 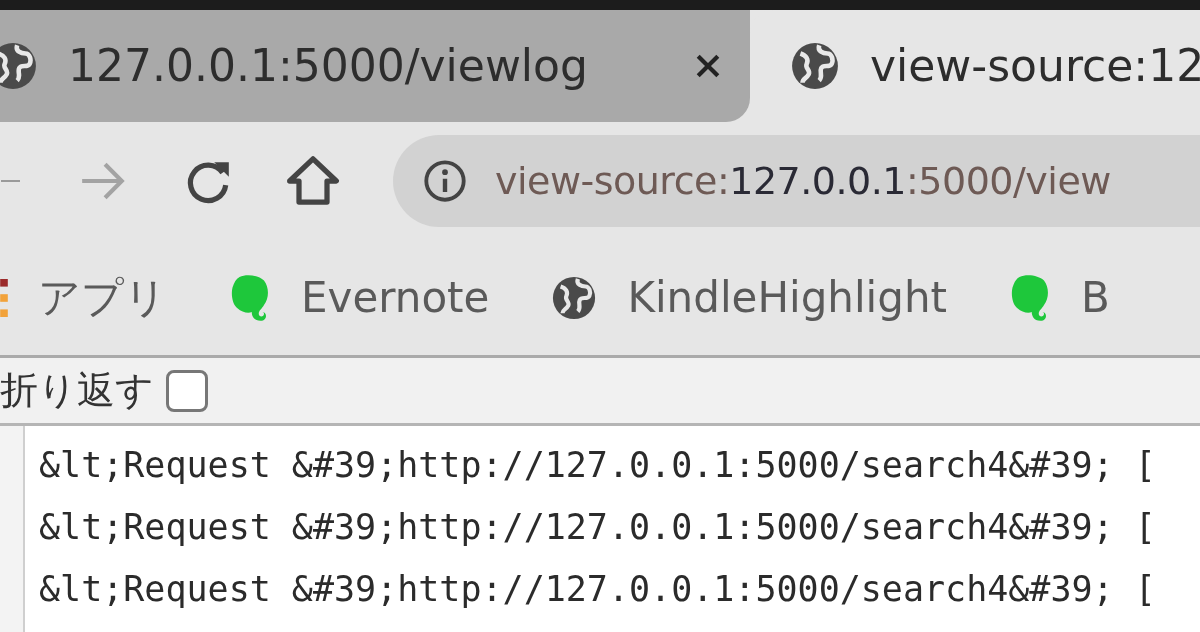 What do you see at coordinates (708, 66) in the screenshot?
I see `close-icon` at bounding box center [708, 66].